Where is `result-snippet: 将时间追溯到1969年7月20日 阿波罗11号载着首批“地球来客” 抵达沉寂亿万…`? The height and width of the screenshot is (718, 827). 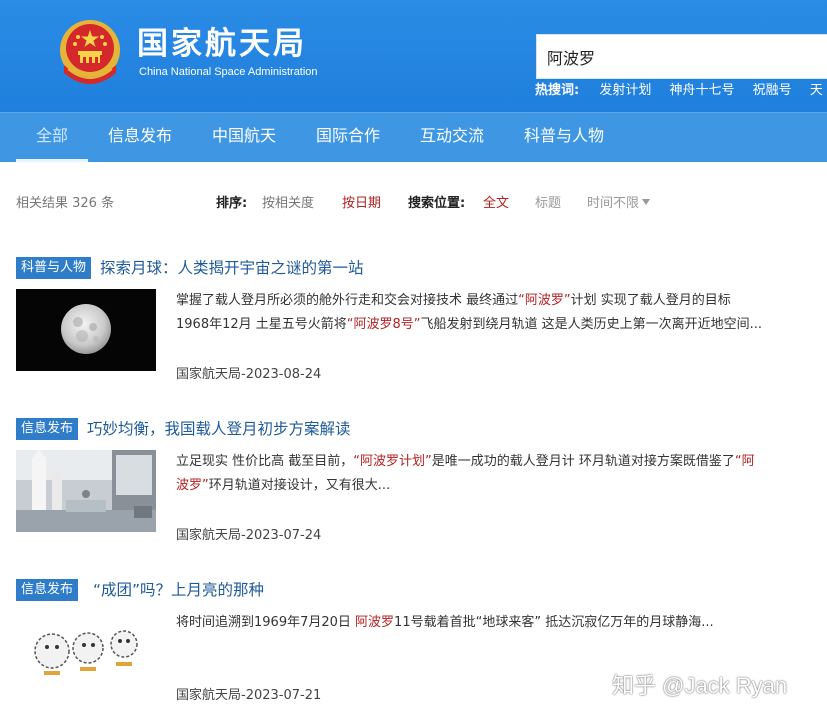 result-snippet: 将时间追溯到1969年7月20日 阿波罗11号载着首批“地球来客” 抵达沉寂亿万… is located at coordinates (471, 623).